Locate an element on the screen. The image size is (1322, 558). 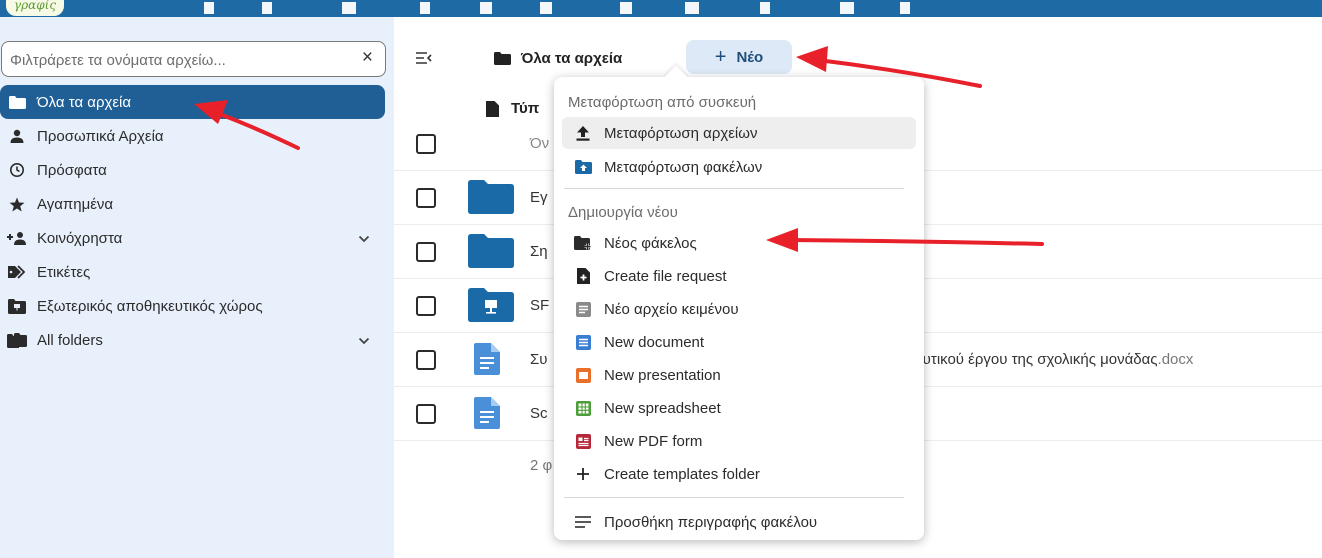
nav-item-all-folders: All folders is located at coordinates (197, 340).